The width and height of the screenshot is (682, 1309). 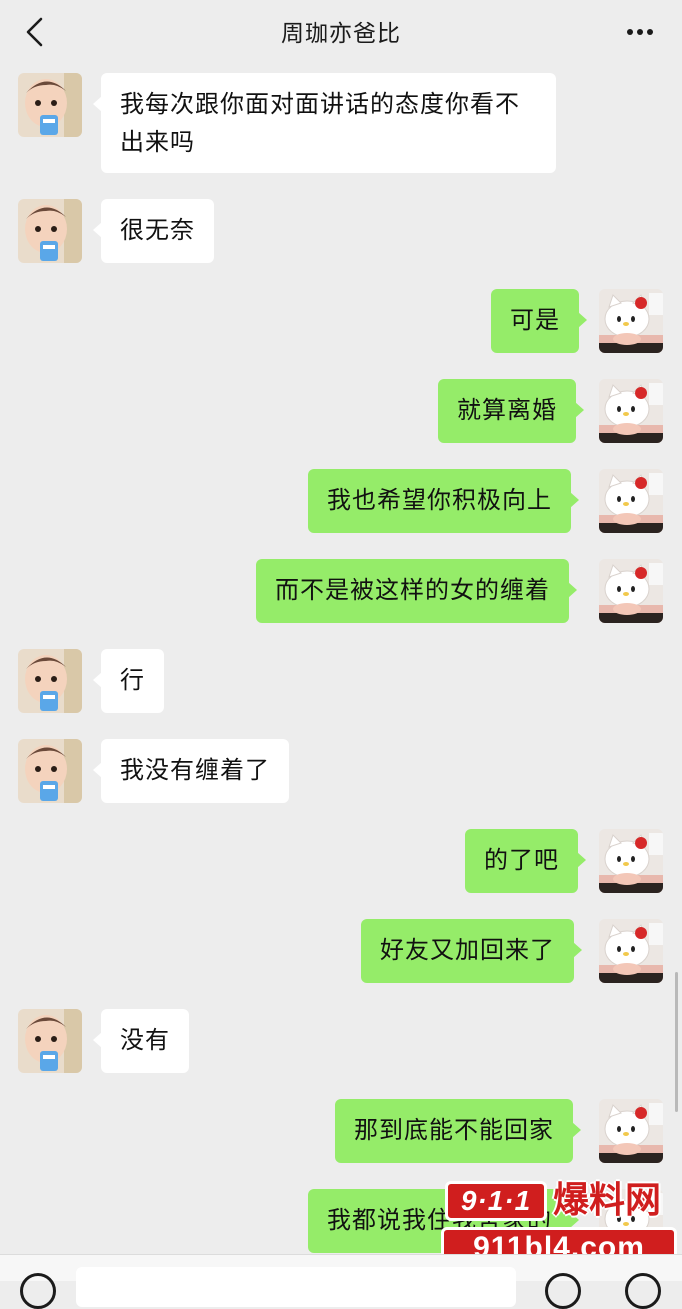 I want to click on chat-title: 周珈亦爸比, so click(x=341, y=34).